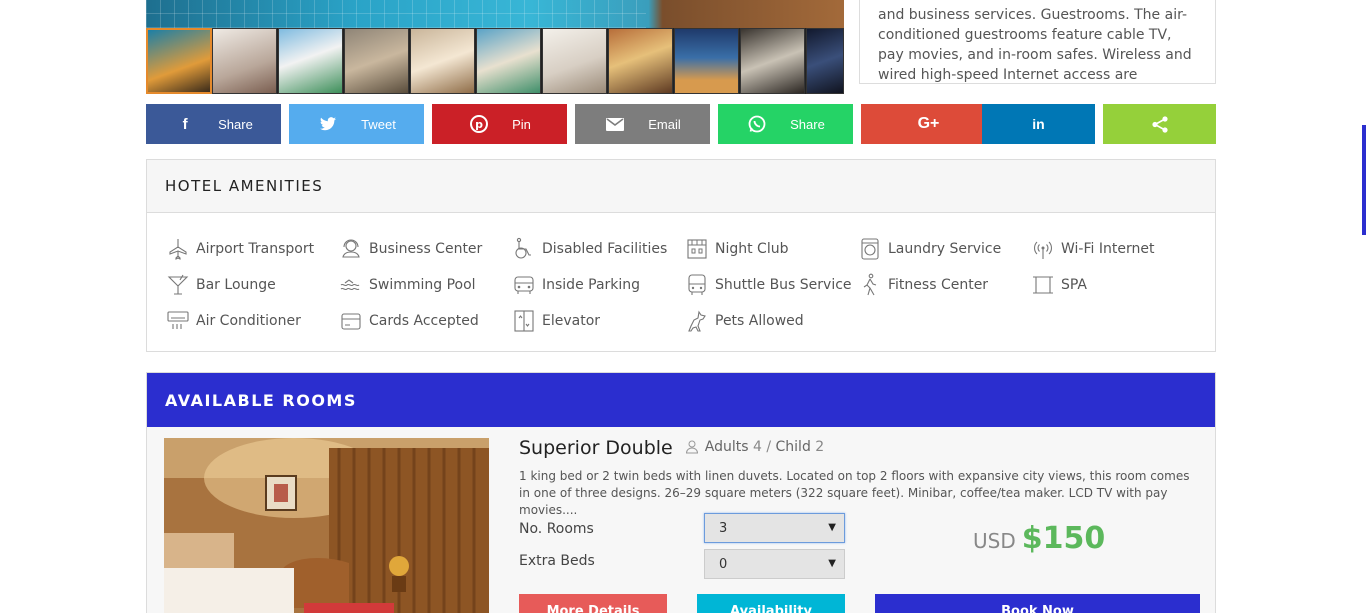 Image resolution: width=1366 pixels, height=613 pixels. Describe the element at coordinates (697, 284) in the screenshot. I see `bus-icon` at that location.